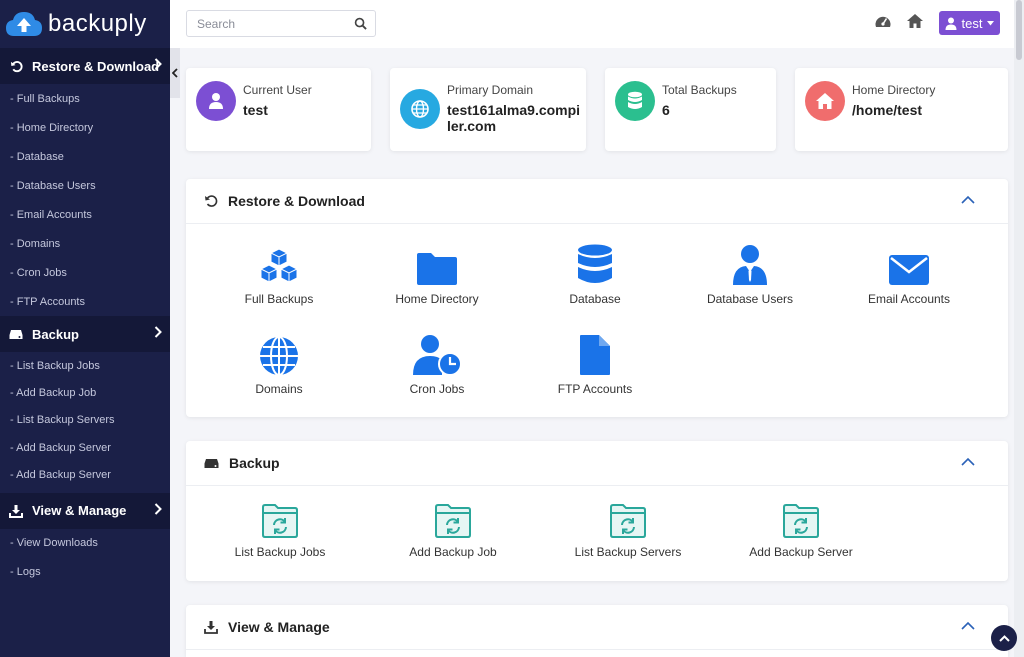 The image size is (1024, 657). What do you see at coordinates (280, 552) in the screenshot?
I see `tile-label: List Backup Jobs` at bounding box center [280, 552].